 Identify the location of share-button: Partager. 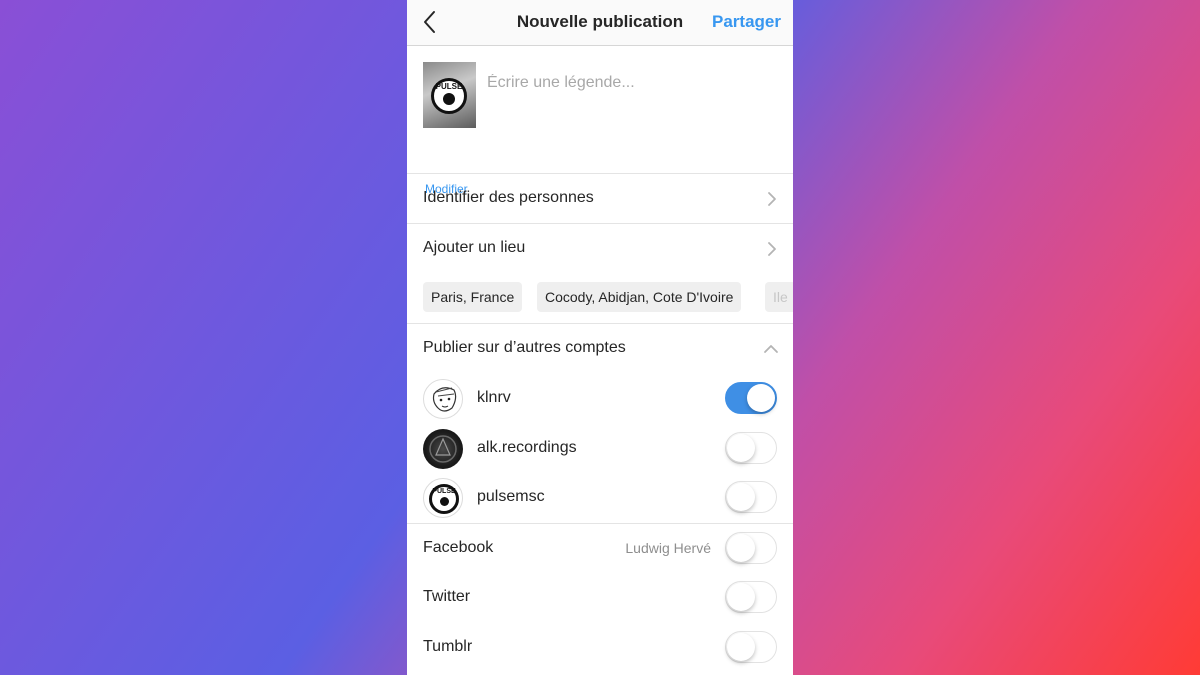
(746, 22).